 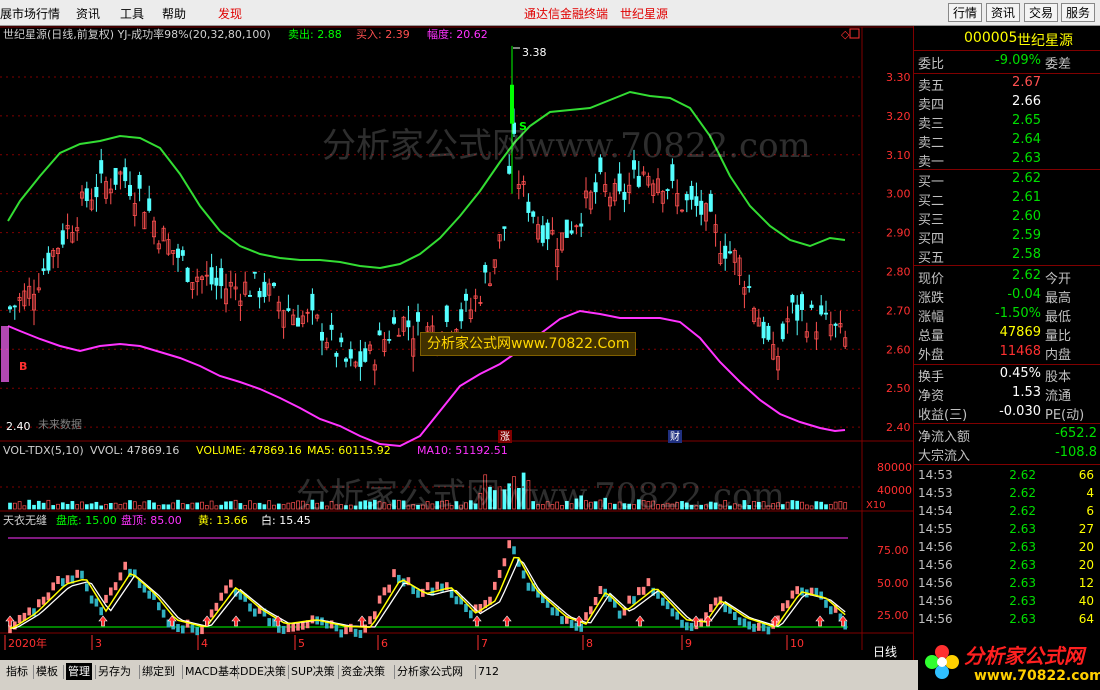 What do you see at coordinates (60, 424) in the screenshot?
I see `future-data-label: 未来数据` at bounding box center [60, 424].